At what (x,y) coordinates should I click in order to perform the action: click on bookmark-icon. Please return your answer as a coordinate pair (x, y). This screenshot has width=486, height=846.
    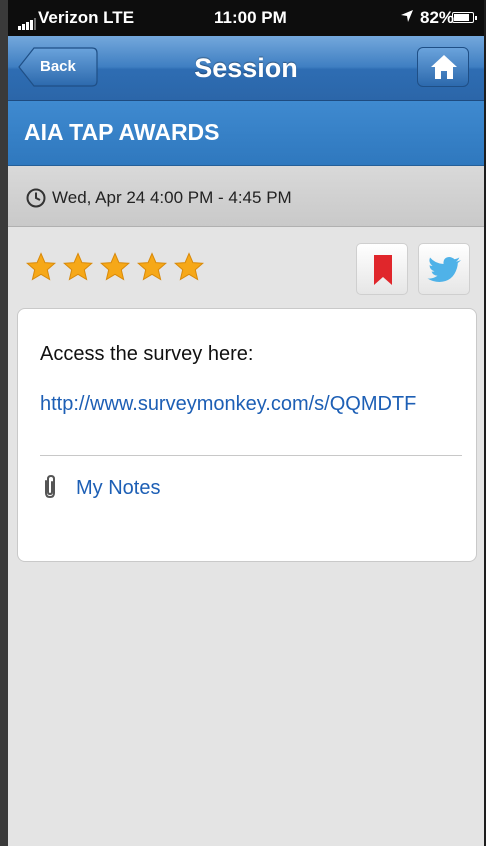
    Looking at the image, I should click on (383, 270).